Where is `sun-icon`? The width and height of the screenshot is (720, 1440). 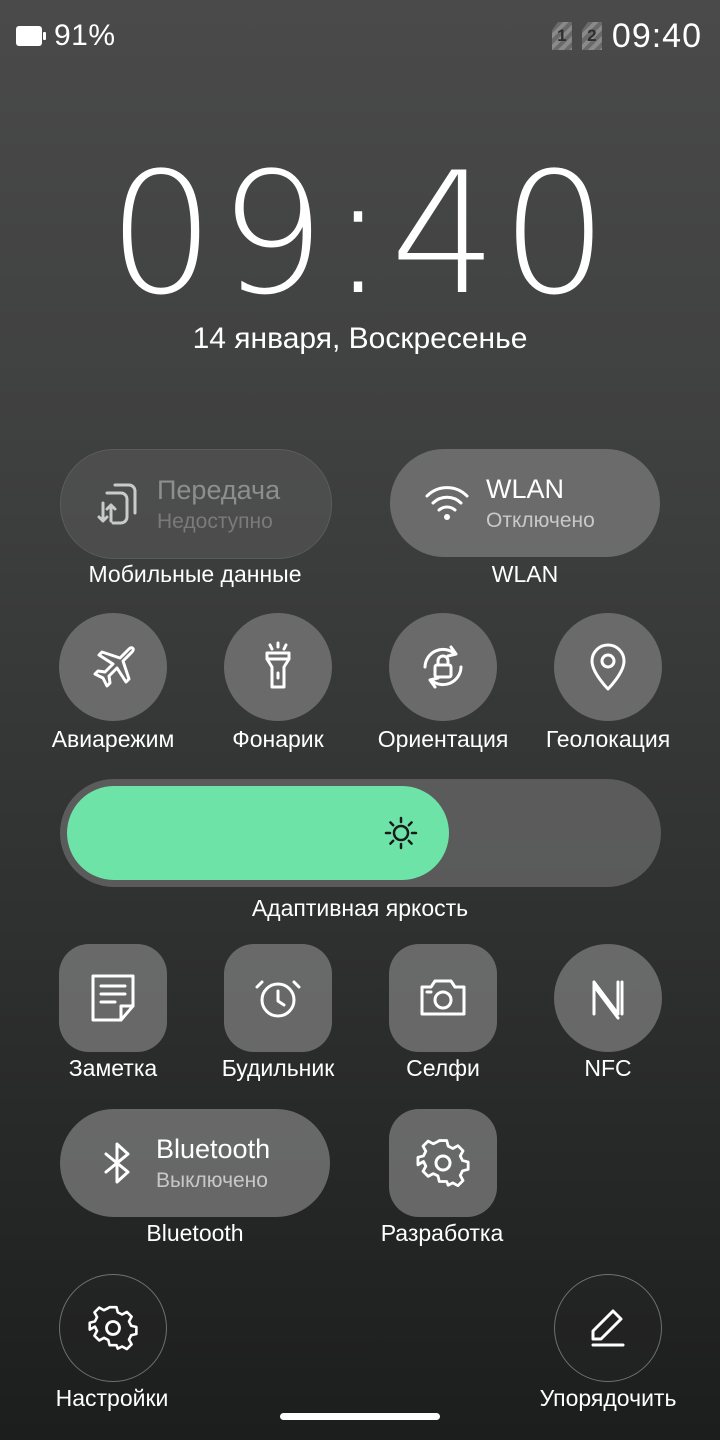 sun-icon is located at coordinates (401, 833).